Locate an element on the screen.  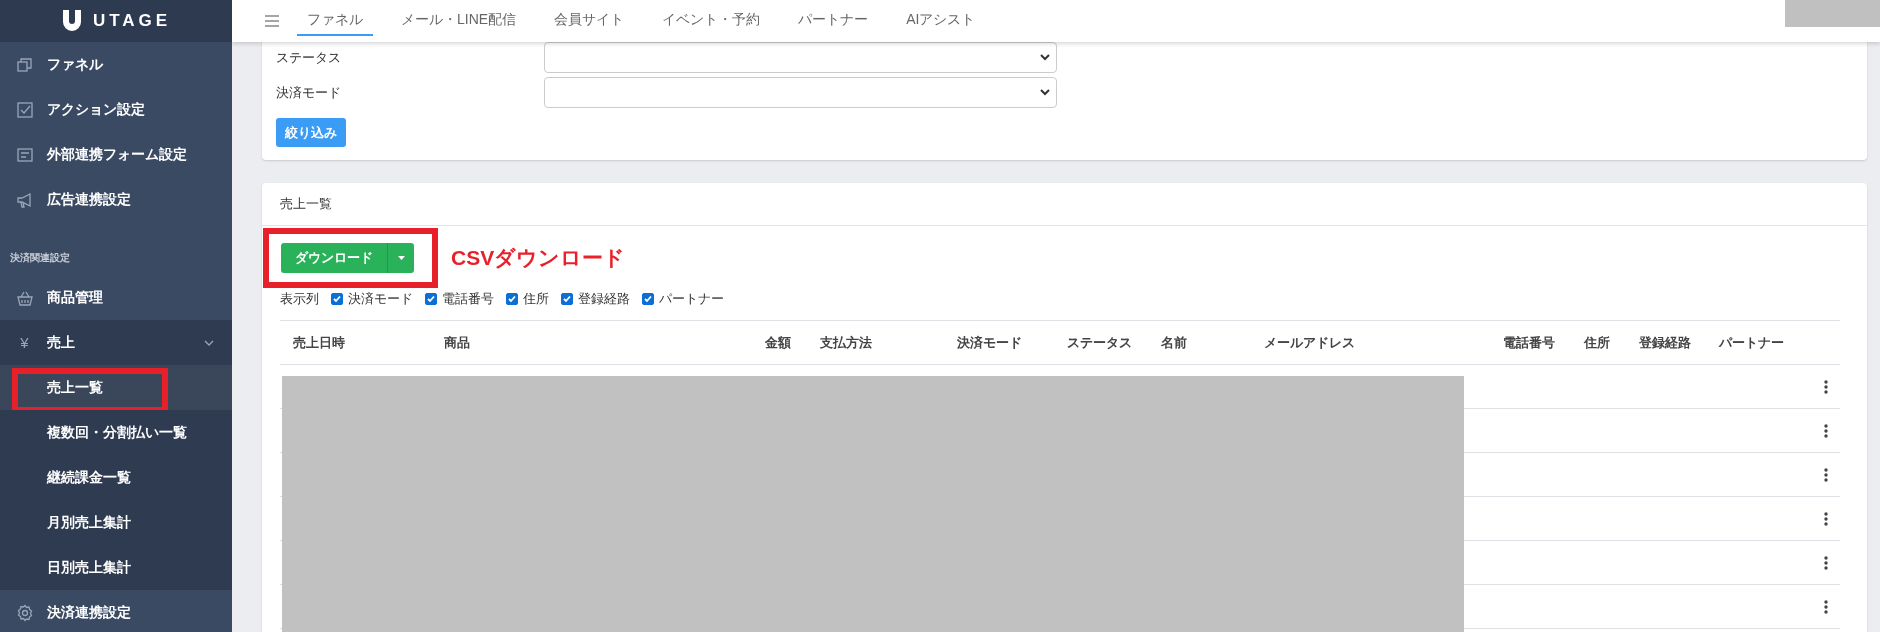
column-header: ステータス is located at coordinates (1099, 342).